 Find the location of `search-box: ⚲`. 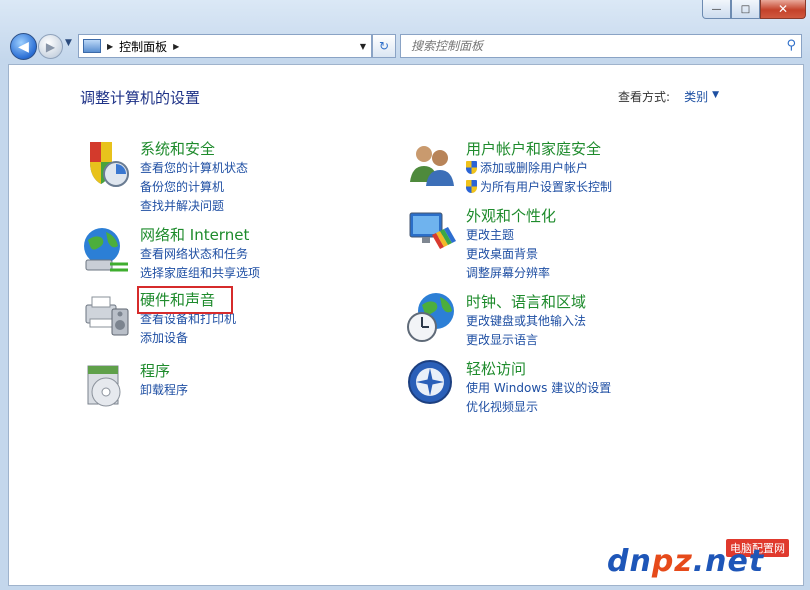

search-box: ⚲ is located at coordinates (601, 46).